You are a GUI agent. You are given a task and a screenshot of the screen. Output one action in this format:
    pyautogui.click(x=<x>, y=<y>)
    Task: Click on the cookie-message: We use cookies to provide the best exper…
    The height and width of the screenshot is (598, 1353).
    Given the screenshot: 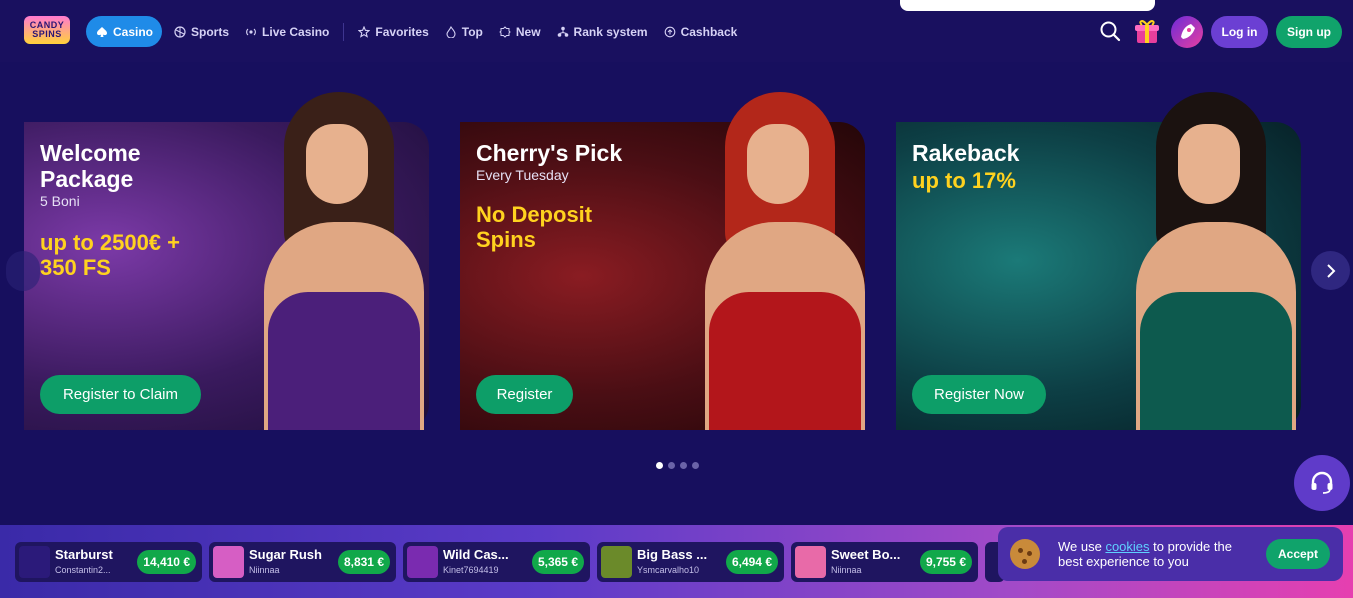 What is the action you would take?
    pyautogui.click(x=1158, y=554)
    